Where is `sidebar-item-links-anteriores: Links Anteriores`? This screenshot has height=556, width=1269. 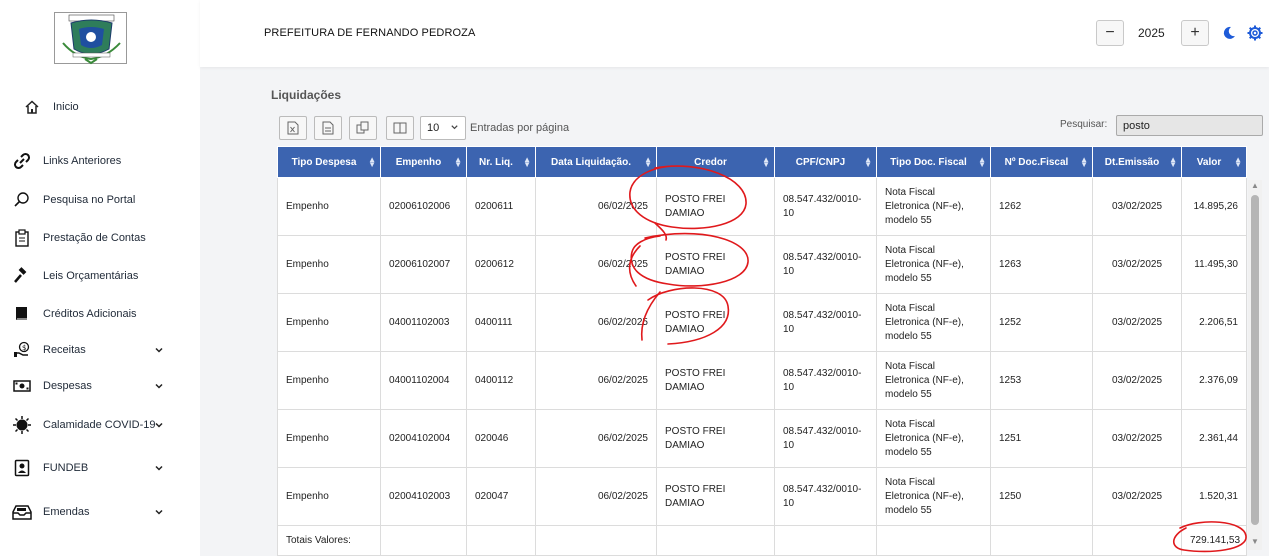 sidebar-item-links-anteriores: Links Anteriores is located at coordinates (100, 161).